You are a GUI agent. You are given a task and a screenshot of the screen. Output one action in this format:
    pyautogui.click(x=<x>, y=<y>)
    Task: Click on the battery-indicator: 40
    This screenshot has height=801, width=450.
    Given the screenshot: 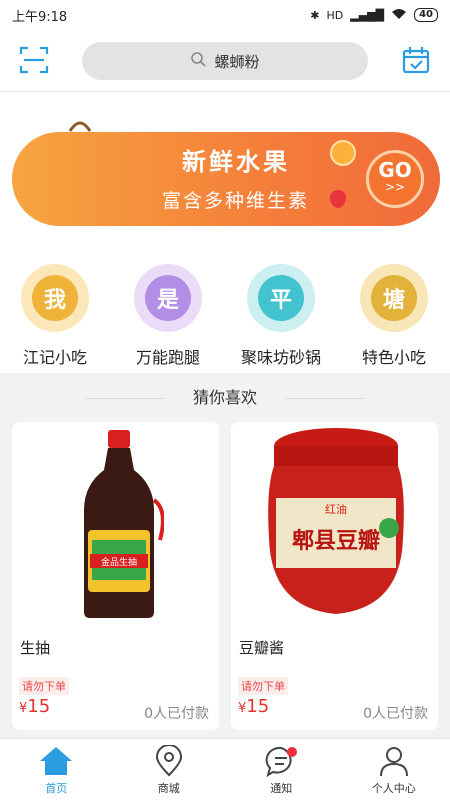 What is the action you would take?
    pyautogui.click(x=426, y=15)
    